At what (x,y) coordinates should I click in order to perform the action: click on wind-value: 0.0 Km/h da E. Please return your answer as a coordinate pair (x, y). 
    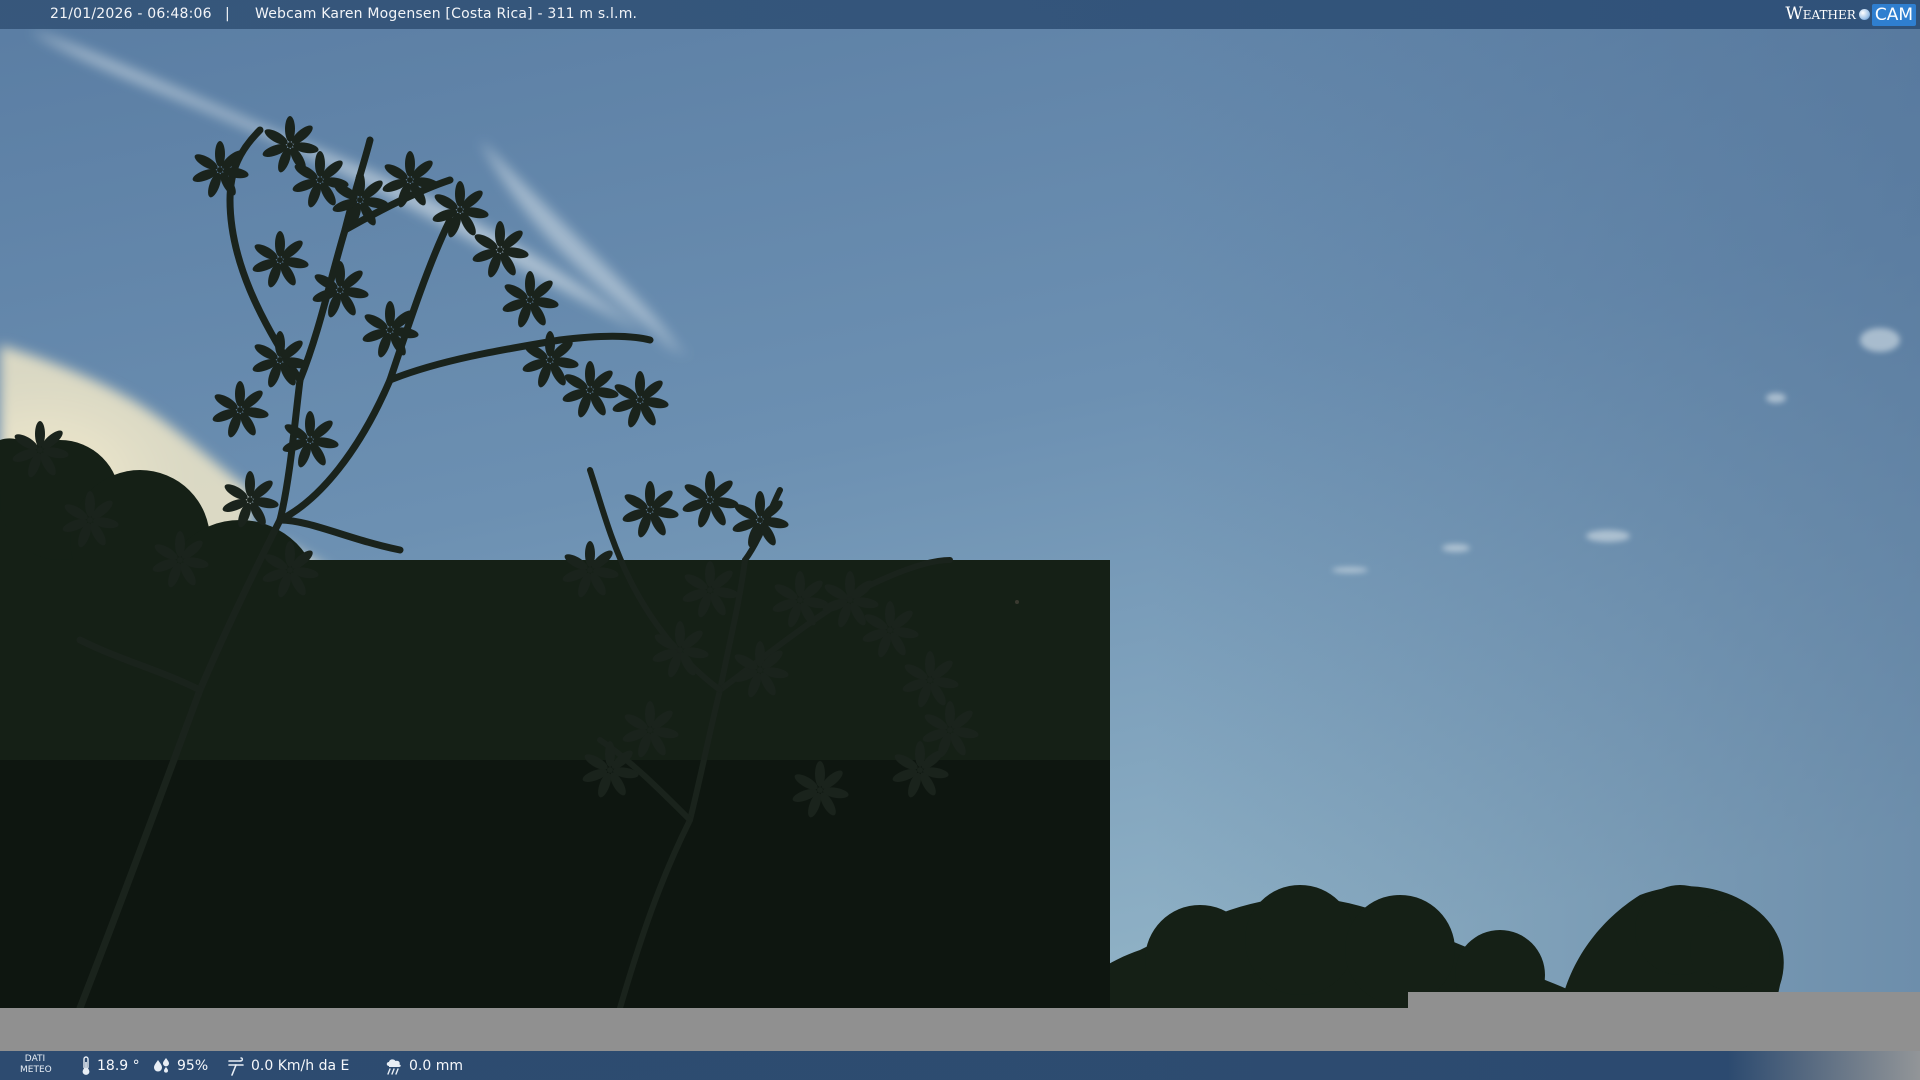
    Looking at the image, I should click on (300, 1065).